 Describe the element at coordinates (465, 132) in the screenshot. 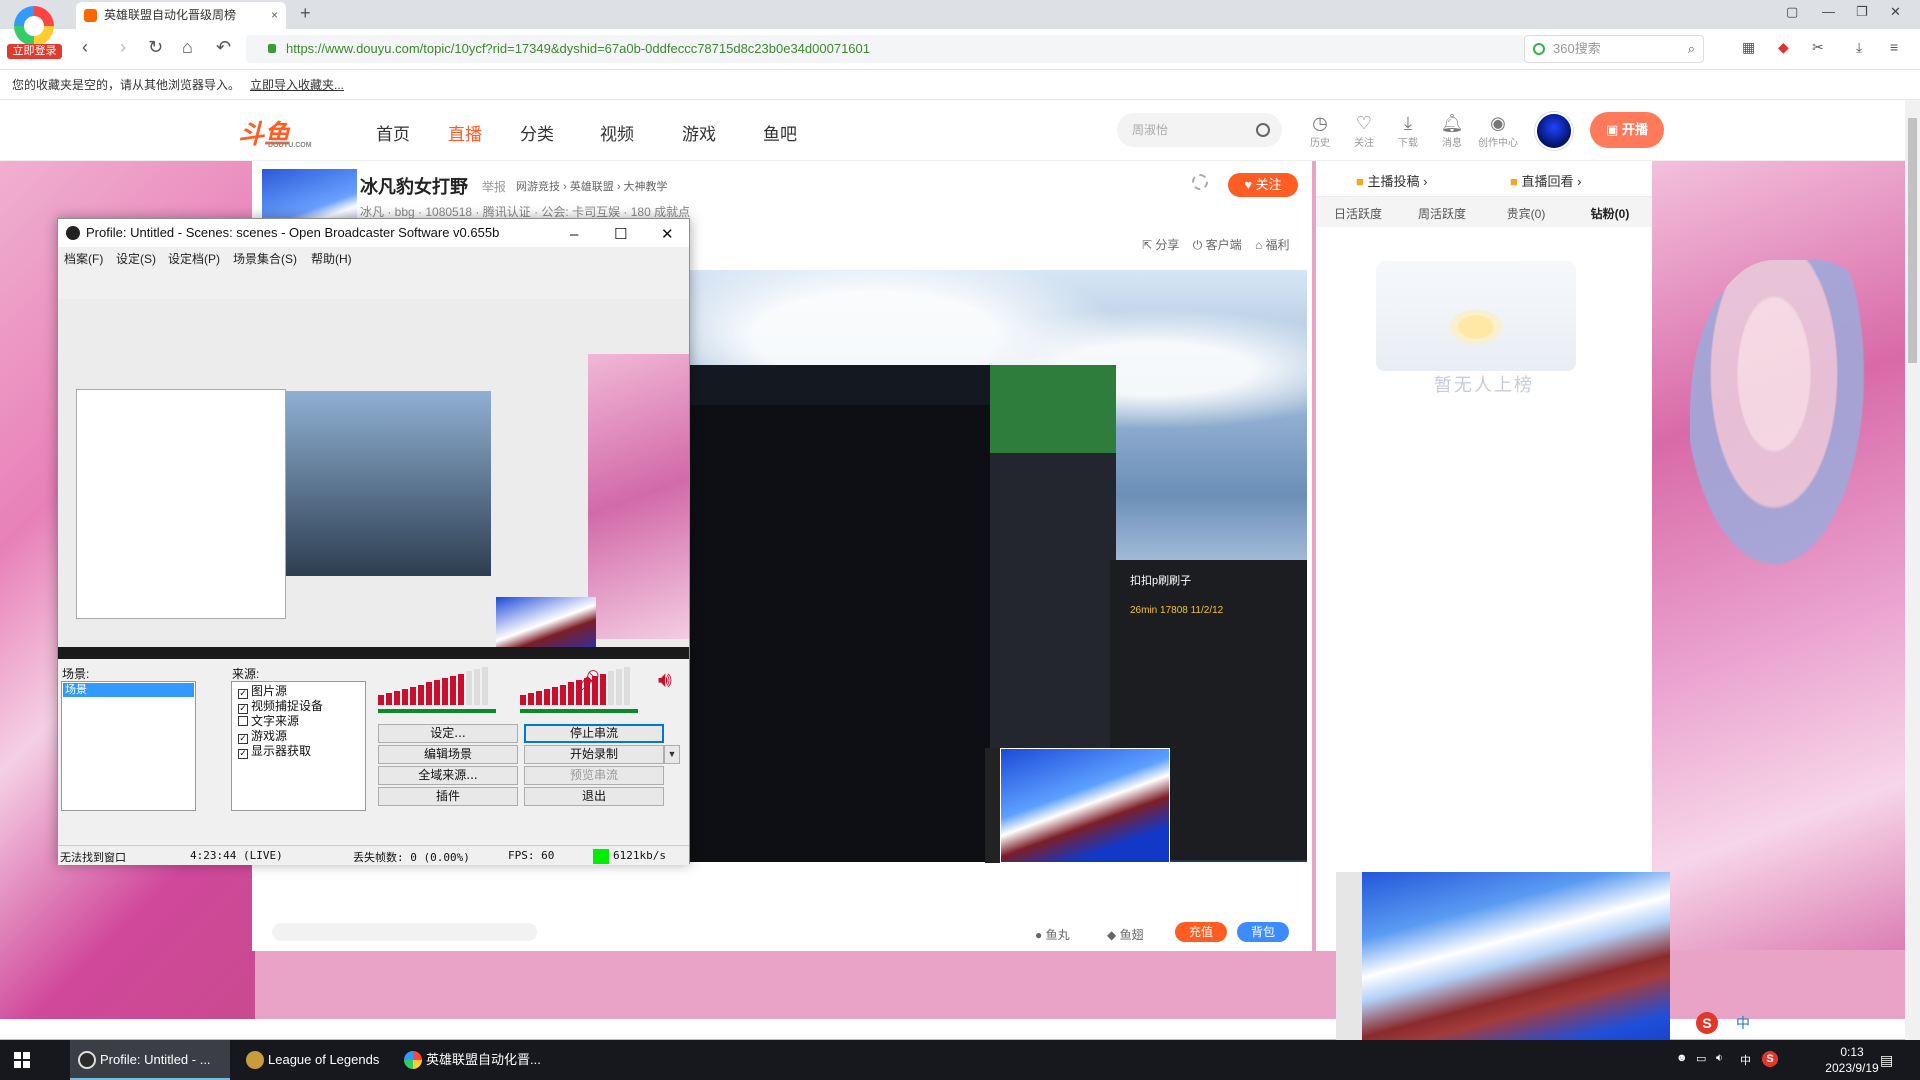

I see `nav-live: 直播` at that location.